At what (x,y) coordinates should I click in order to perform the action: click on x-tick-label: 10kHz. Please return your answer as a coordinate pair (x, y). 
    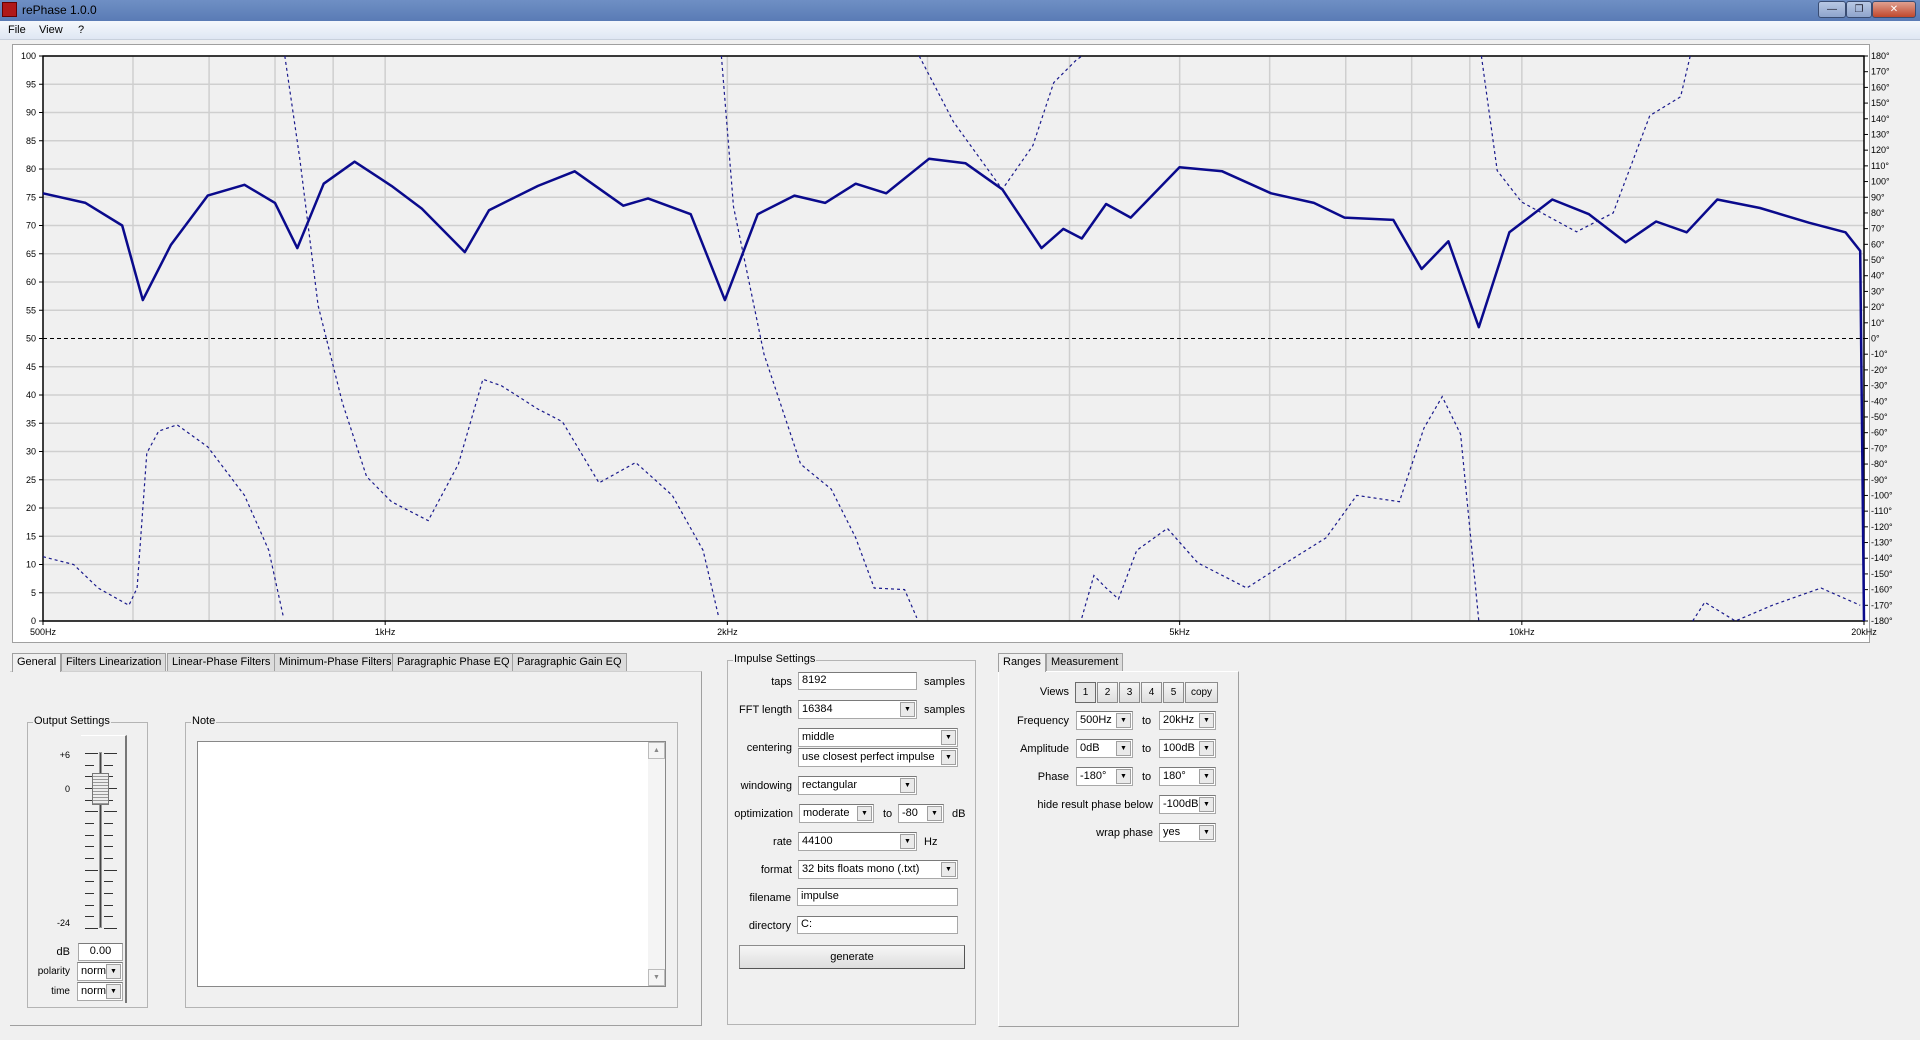
    Looking at the image, I should click on (1522, 632).